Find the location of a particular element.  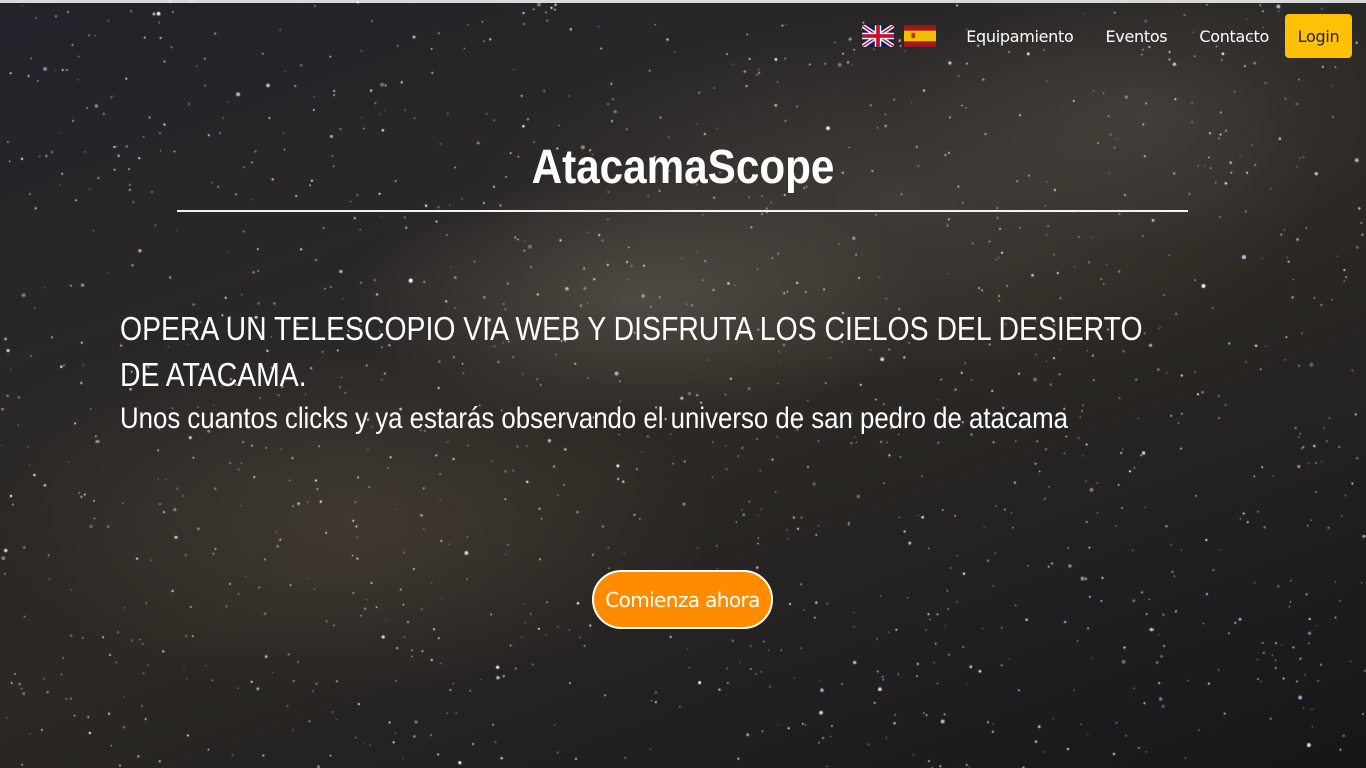

top-nav: Equipamiento Eventos Contacto Login is located at coordinates (1107, 36).